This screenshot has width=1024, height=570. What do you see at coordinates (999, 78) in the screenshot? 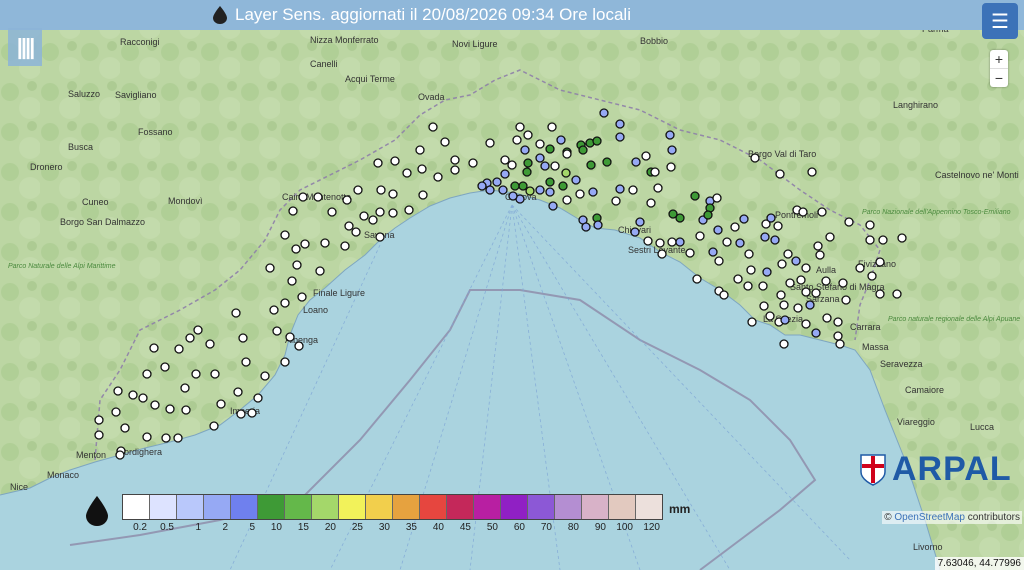
I see `zoom-out-button: −` at bounding box center [999, 78].